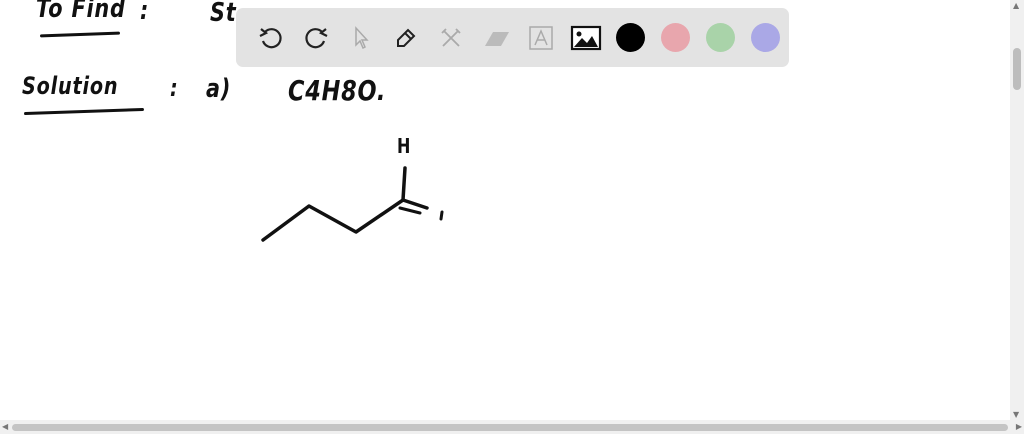 The width and height of the screenshot is (1024, 434). What do you see at coordinates (1019, 426) in the screenshot?
I see `scroll-right-arrow-icon: ▶` at bounding box center [1019, 426].